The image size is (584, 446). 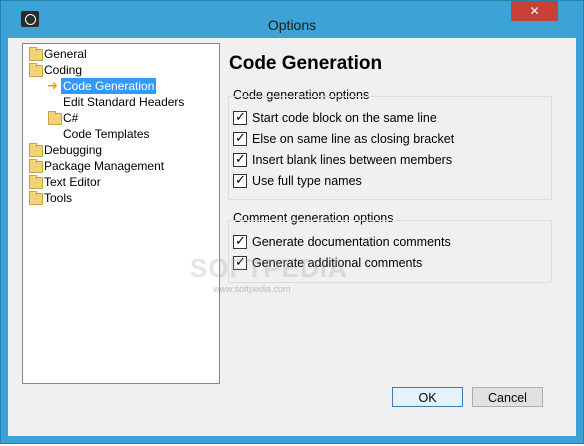 I want to click on ok-button: OK, so click(x=427, y=397).